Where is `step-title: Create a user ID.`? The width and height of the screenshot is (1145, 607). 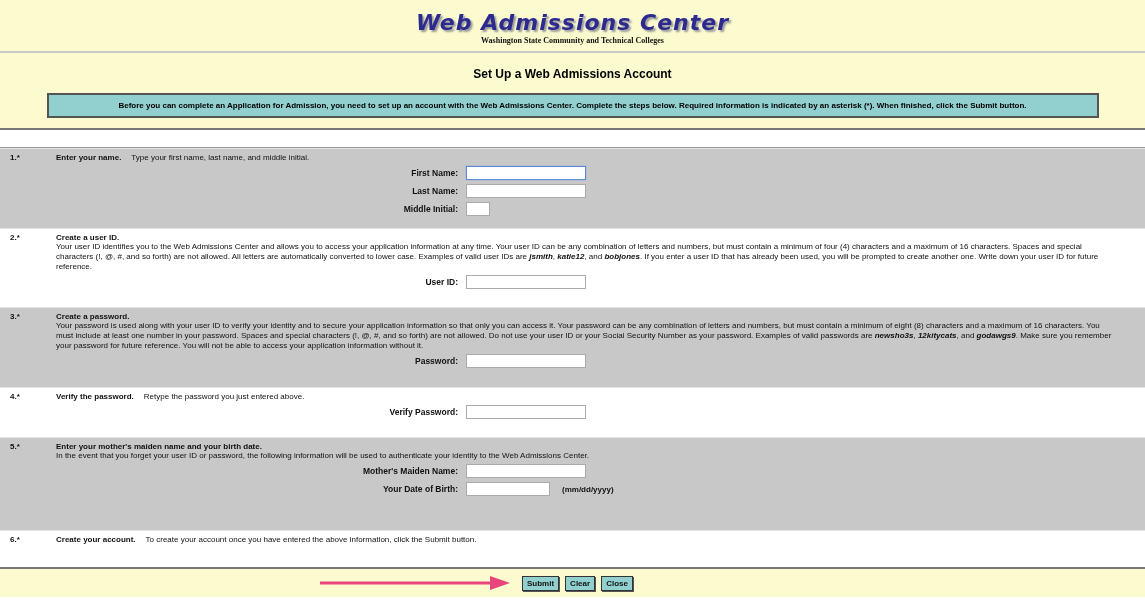 step-title: Create a user ID. is located at coordinates (88, 237).